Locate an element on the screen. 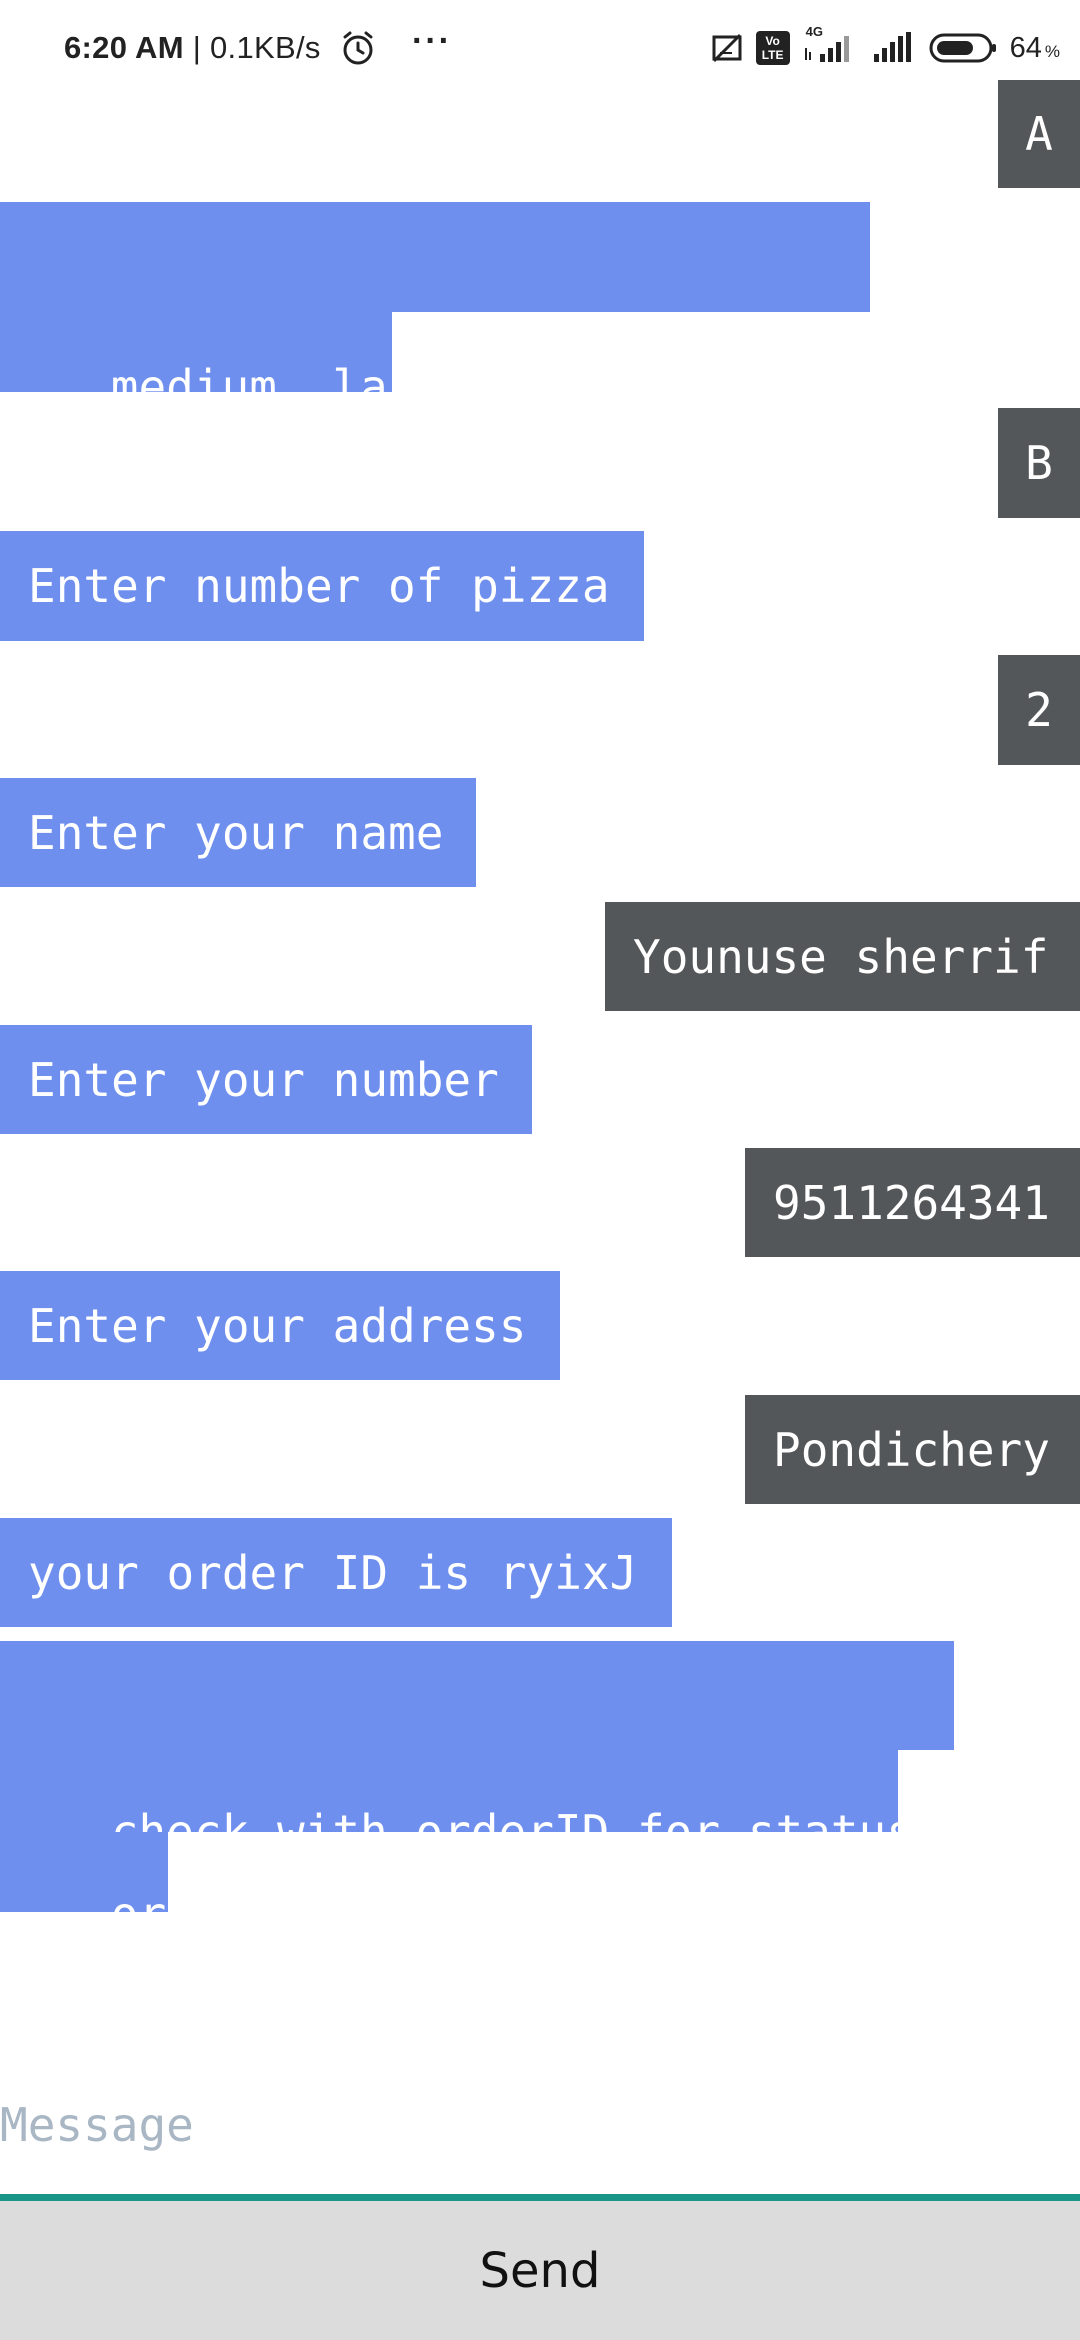 This screenshot has height=2340, width=1080. message-text: Enter your address is located at coordinates (277, 1325).